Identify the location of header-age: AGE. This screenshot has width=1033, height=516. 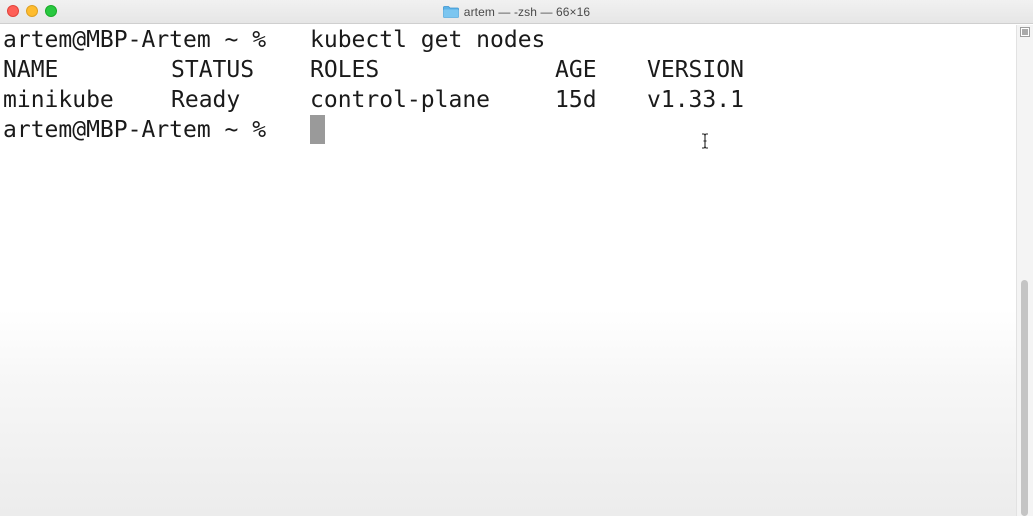
(576, 70).